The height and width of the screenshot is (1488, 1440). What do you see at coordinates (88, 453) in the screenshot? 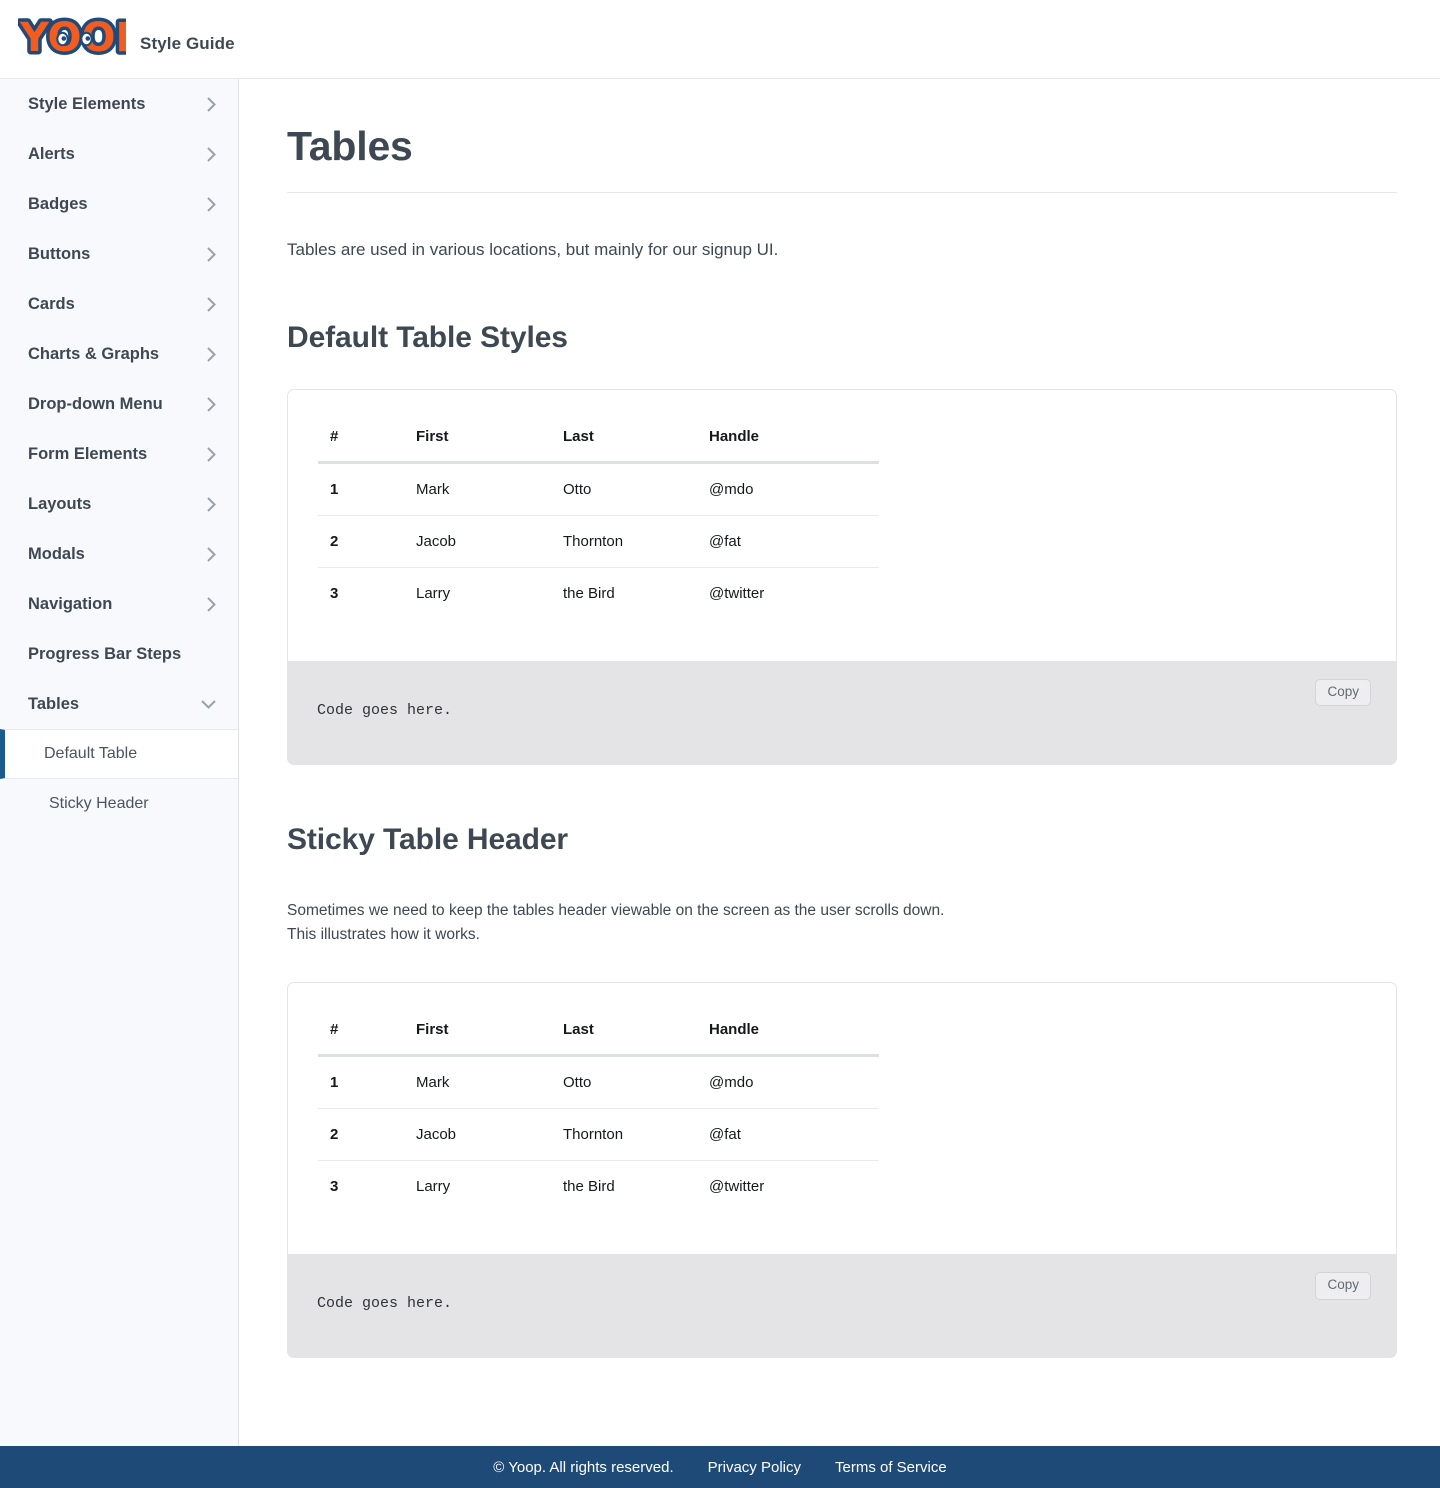
I see `sidebar-item-label: Form Elements` at bounding box center [88, 453].